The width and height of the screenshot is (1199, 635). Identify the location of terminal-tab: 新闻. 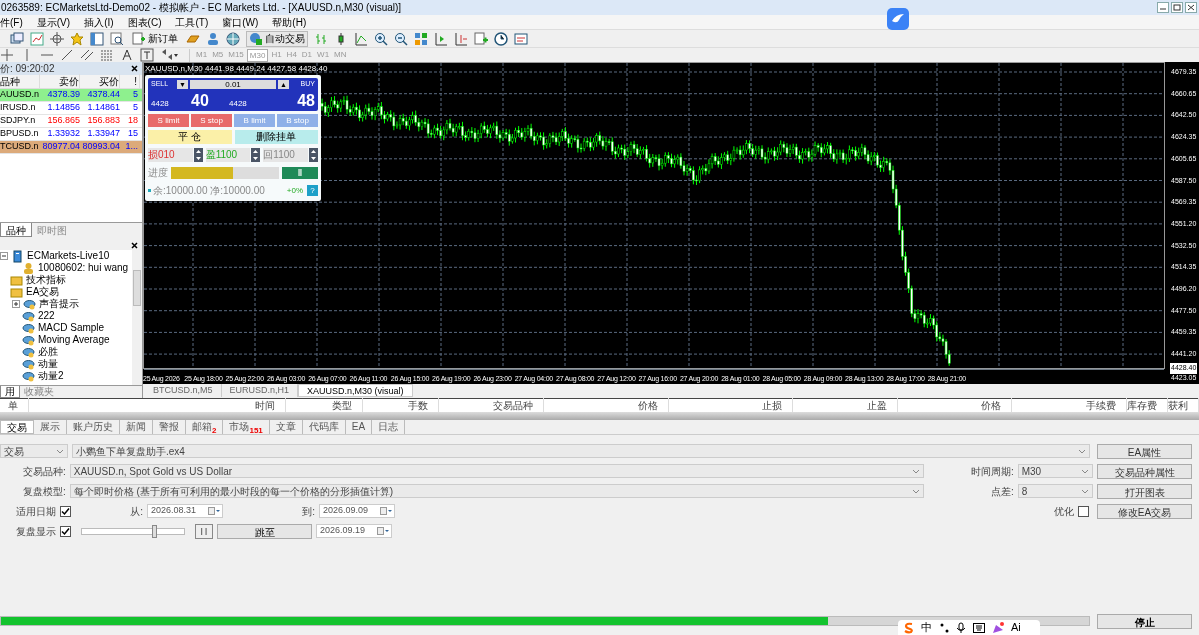
(136, 427).